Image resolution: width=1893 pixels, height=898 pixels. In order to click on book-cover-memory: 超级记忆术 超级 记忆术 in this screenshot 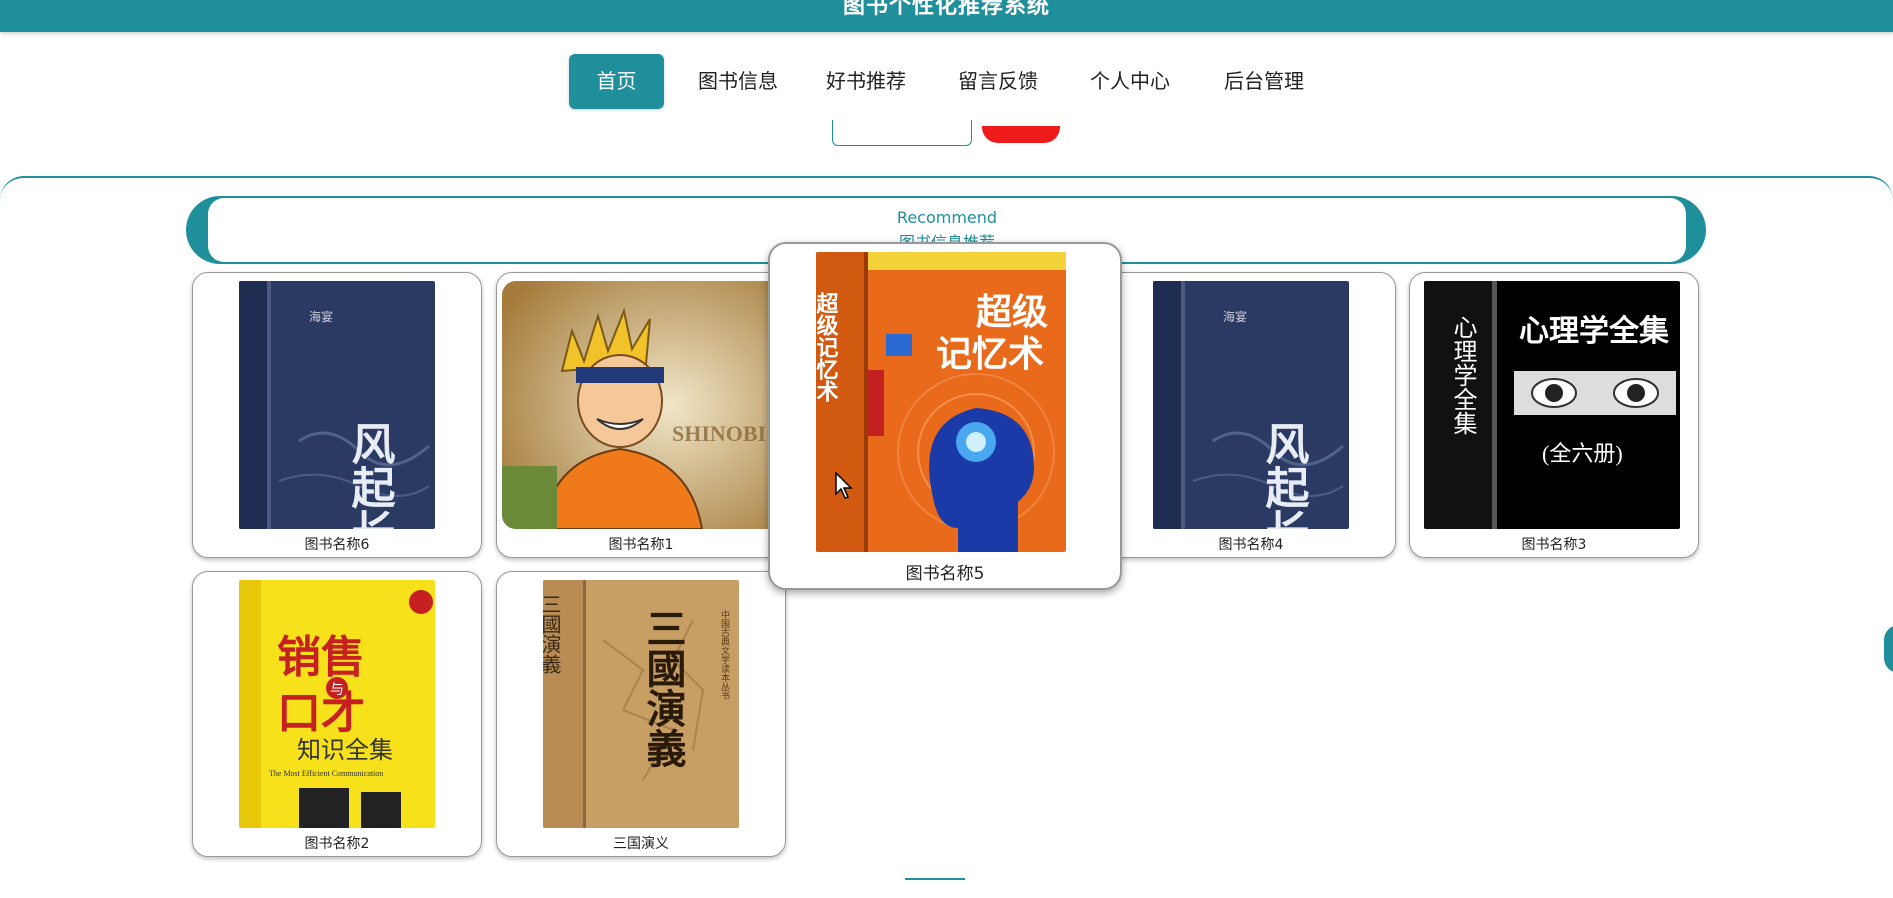, I will do `click(941, 402)`.